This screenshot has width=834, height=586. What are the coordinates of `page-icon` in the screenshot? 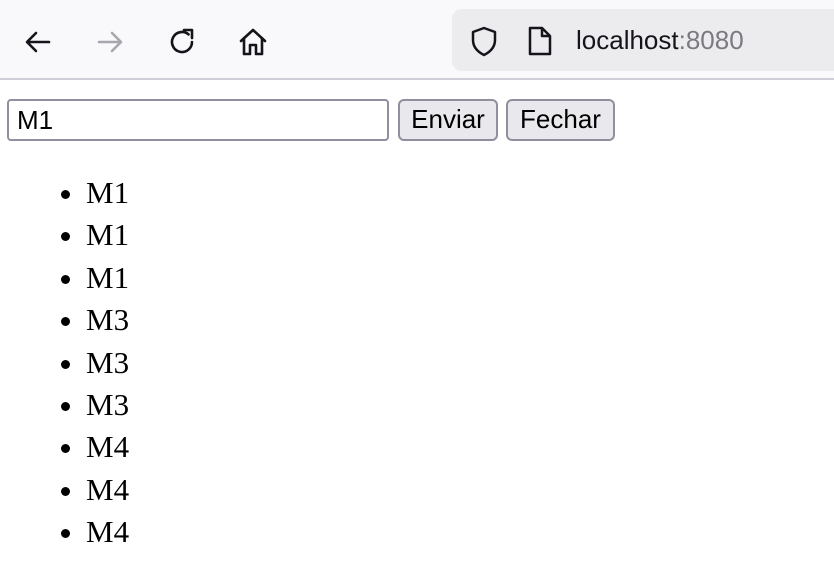 It's located at (540, 41).